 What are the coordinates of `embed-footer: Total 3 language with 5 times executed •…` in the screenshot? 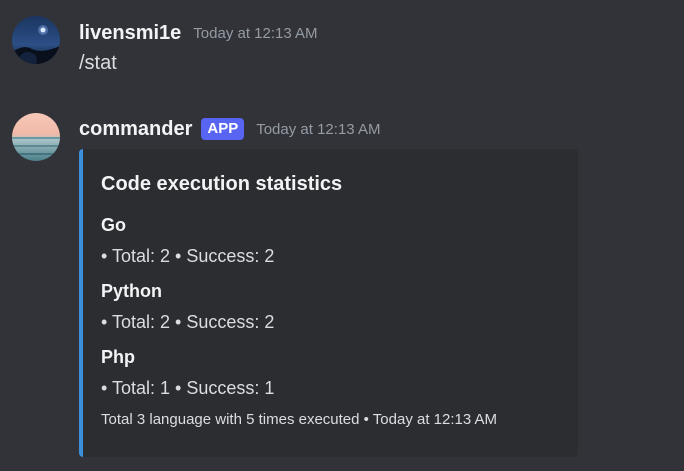 It's located at (299, 419).